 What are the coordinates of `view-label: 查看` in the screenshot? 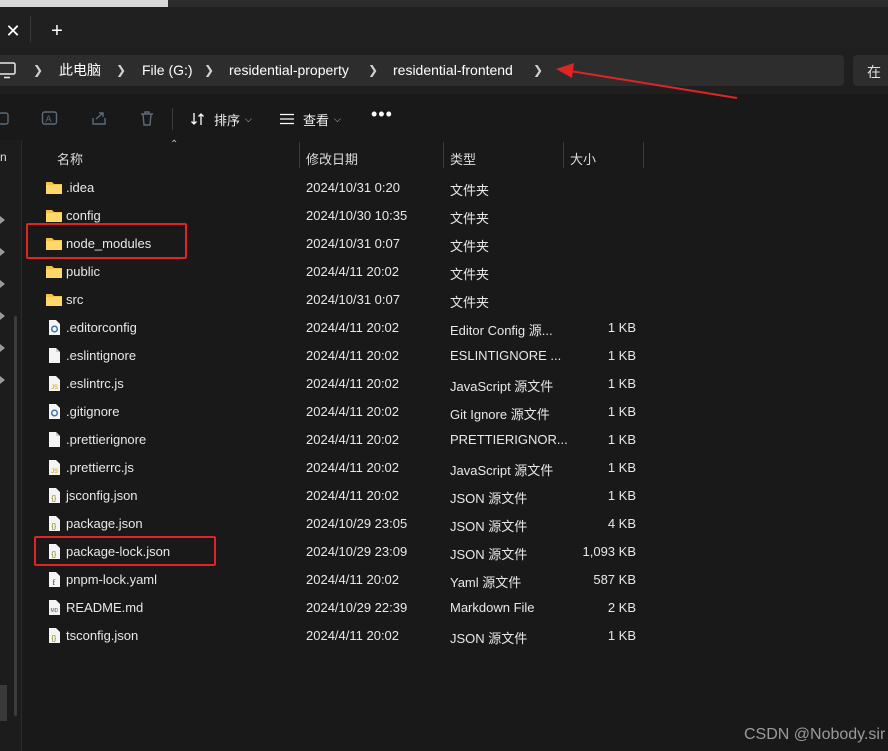 It's located at (316, 120).